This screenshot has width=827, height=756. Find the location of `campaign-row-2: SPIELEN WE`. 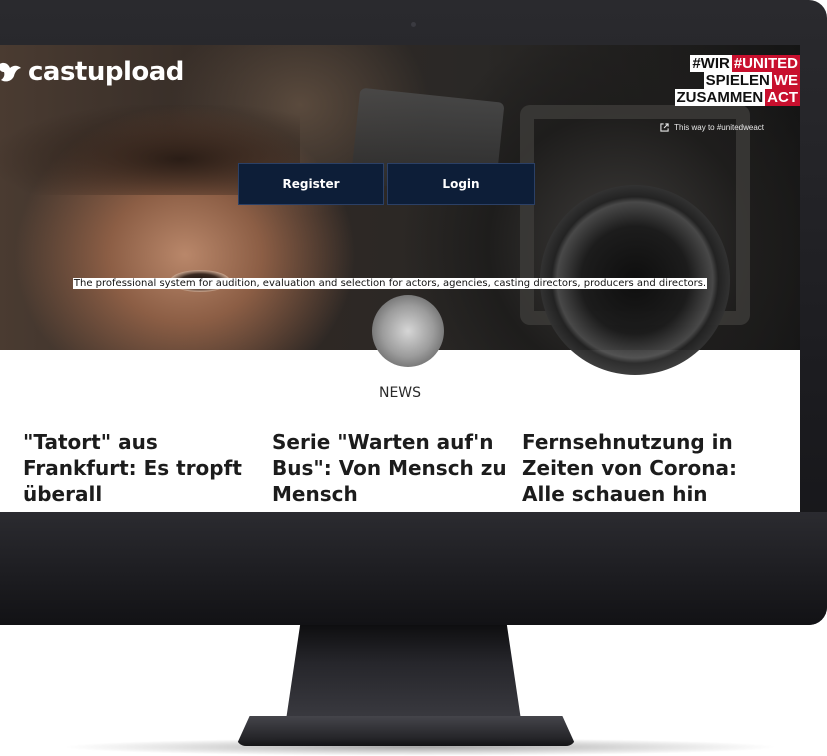

campaign-row-2: SPIELEN WE is located at coordinates (737, 80).